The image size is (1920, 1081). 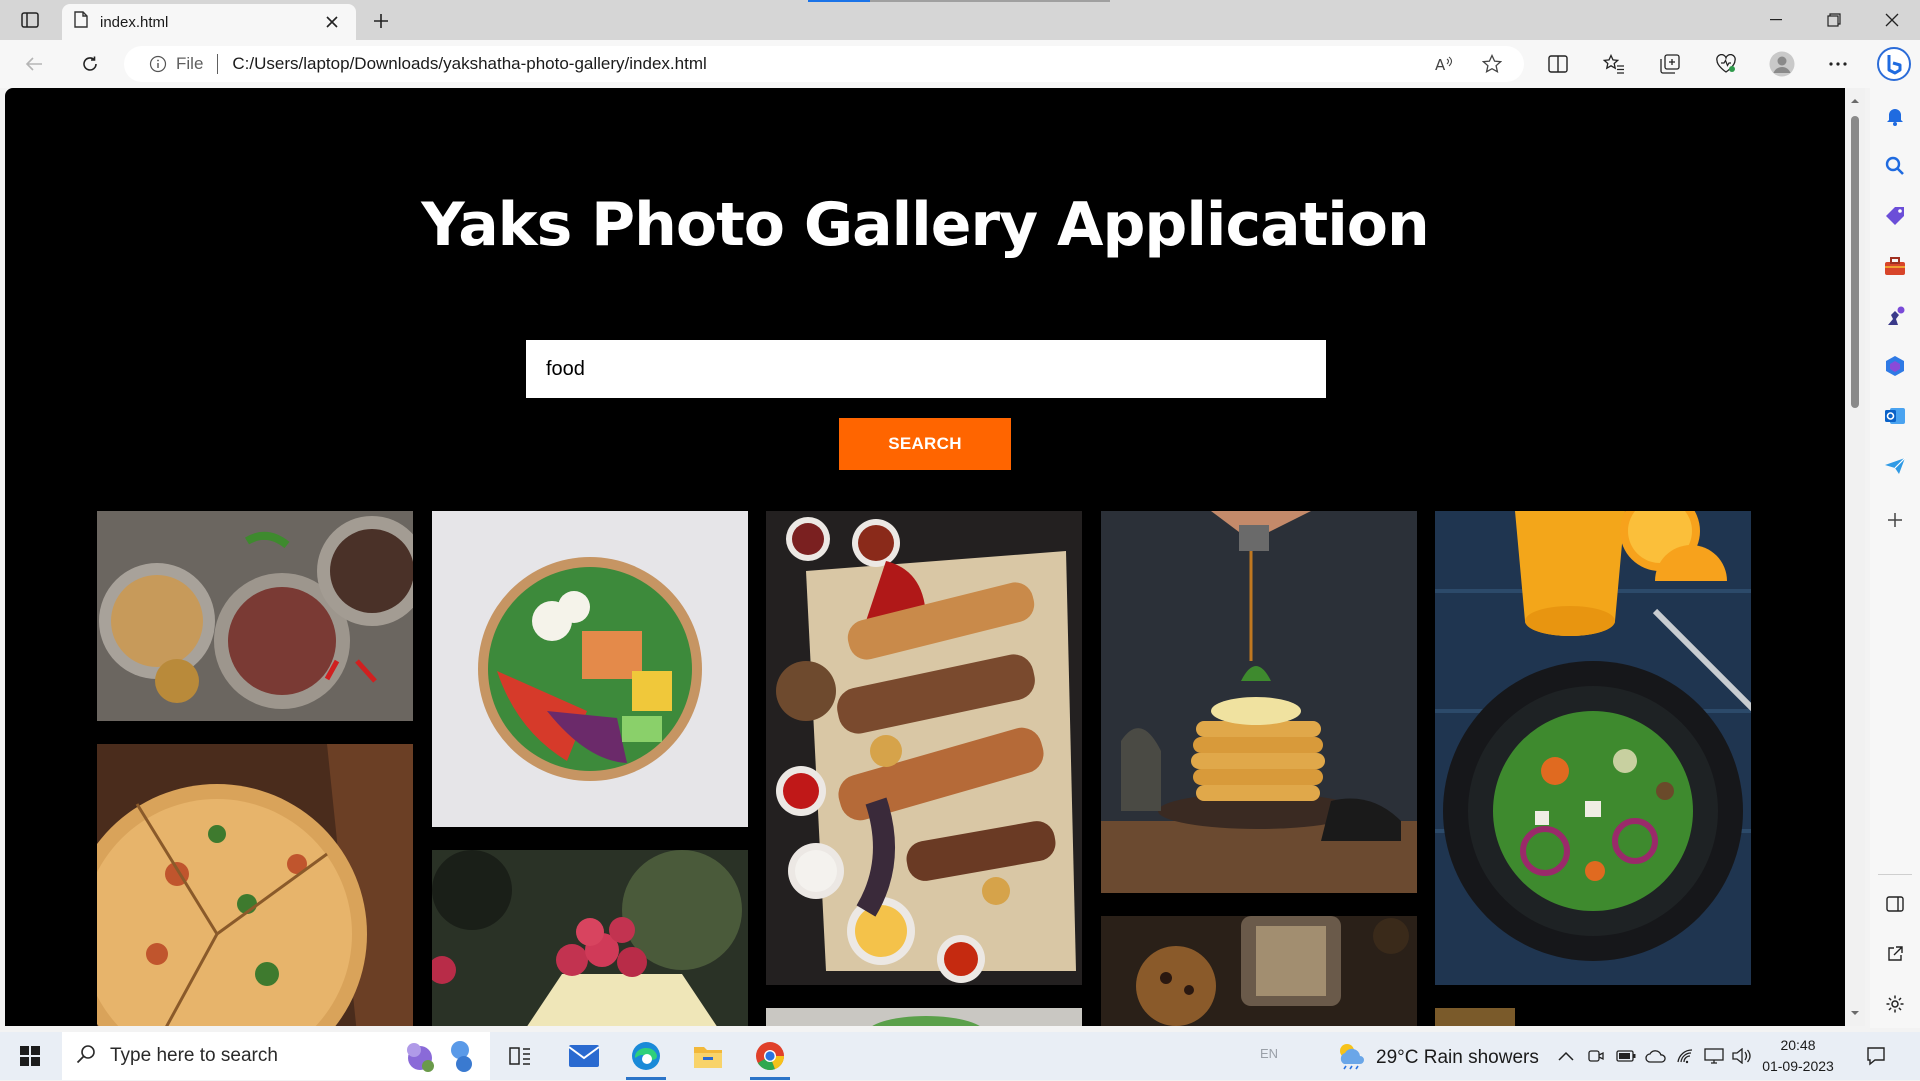 What do you see at coordinates (1895, 904) in the screenshot?
I see `hide-sidebar-icon` at bounding box center [1895, 904].